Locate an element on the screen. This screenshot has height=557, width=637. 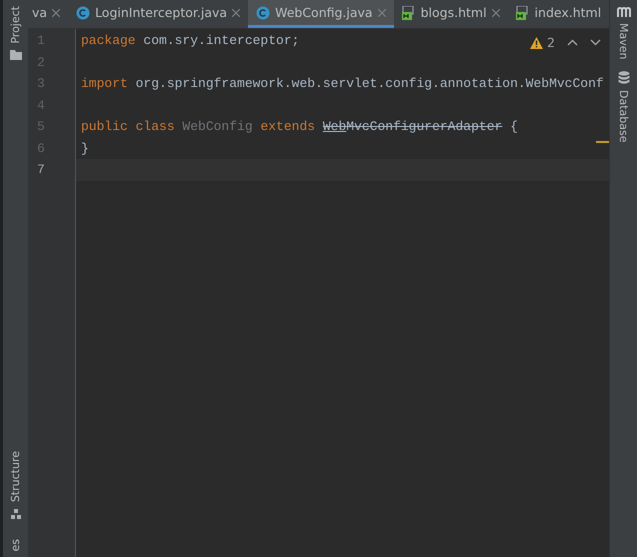
tool-window-button: Structure is located at coordinates (15, 484).